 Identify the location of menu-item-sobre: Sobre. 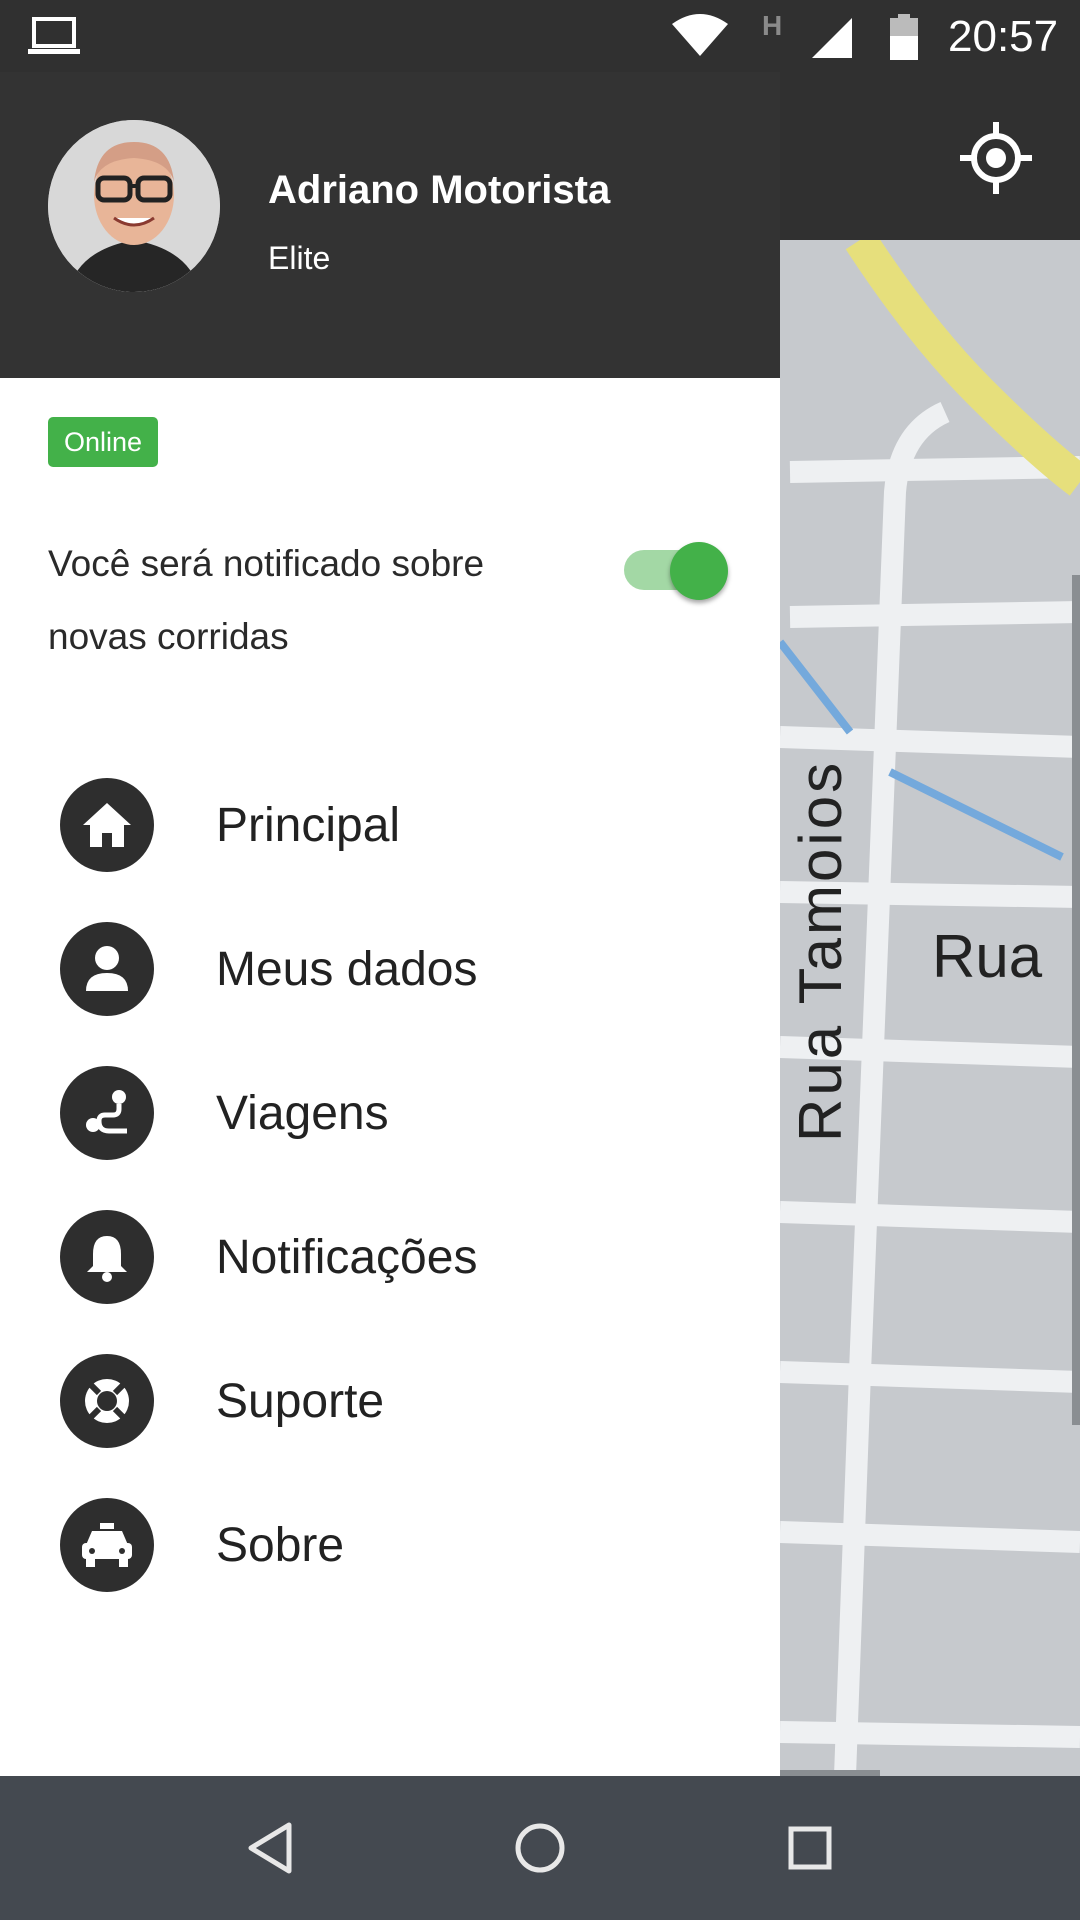
(390, 1544).